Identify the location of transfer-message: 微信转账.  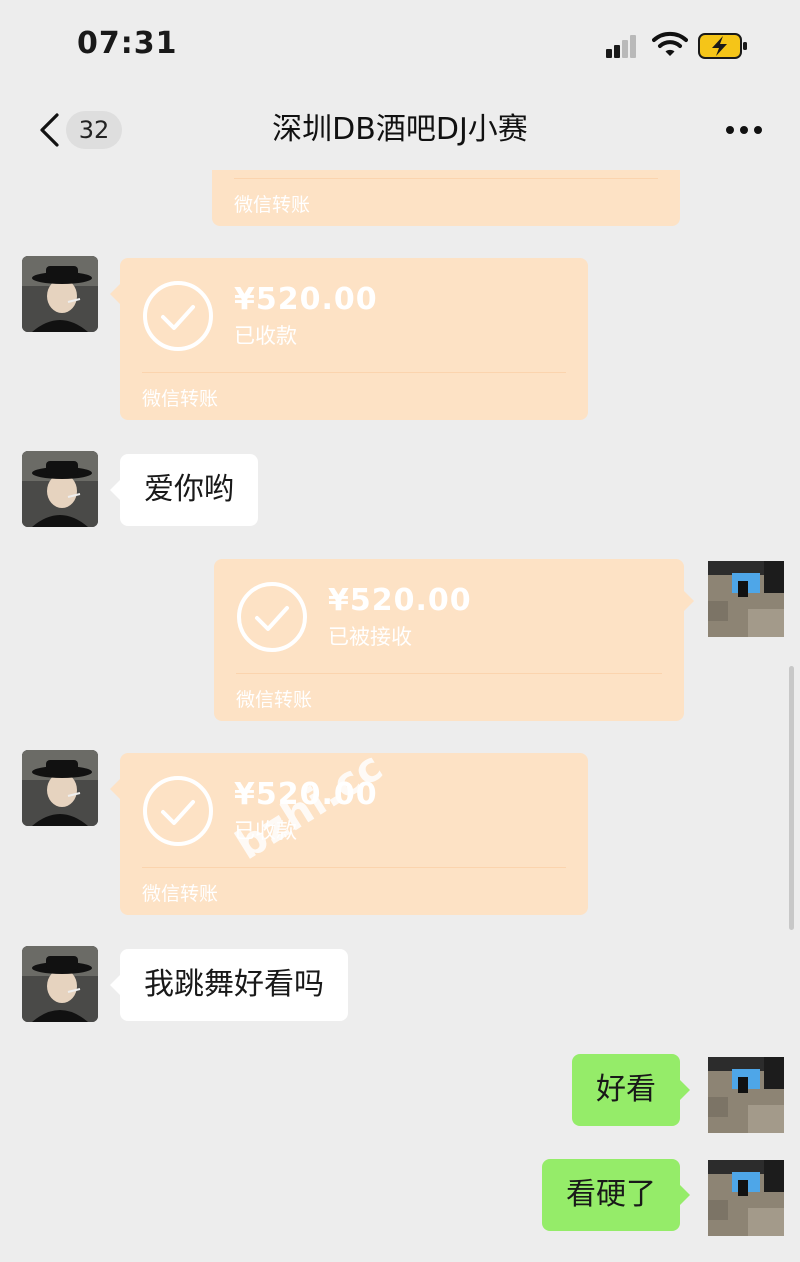
(446, 198).